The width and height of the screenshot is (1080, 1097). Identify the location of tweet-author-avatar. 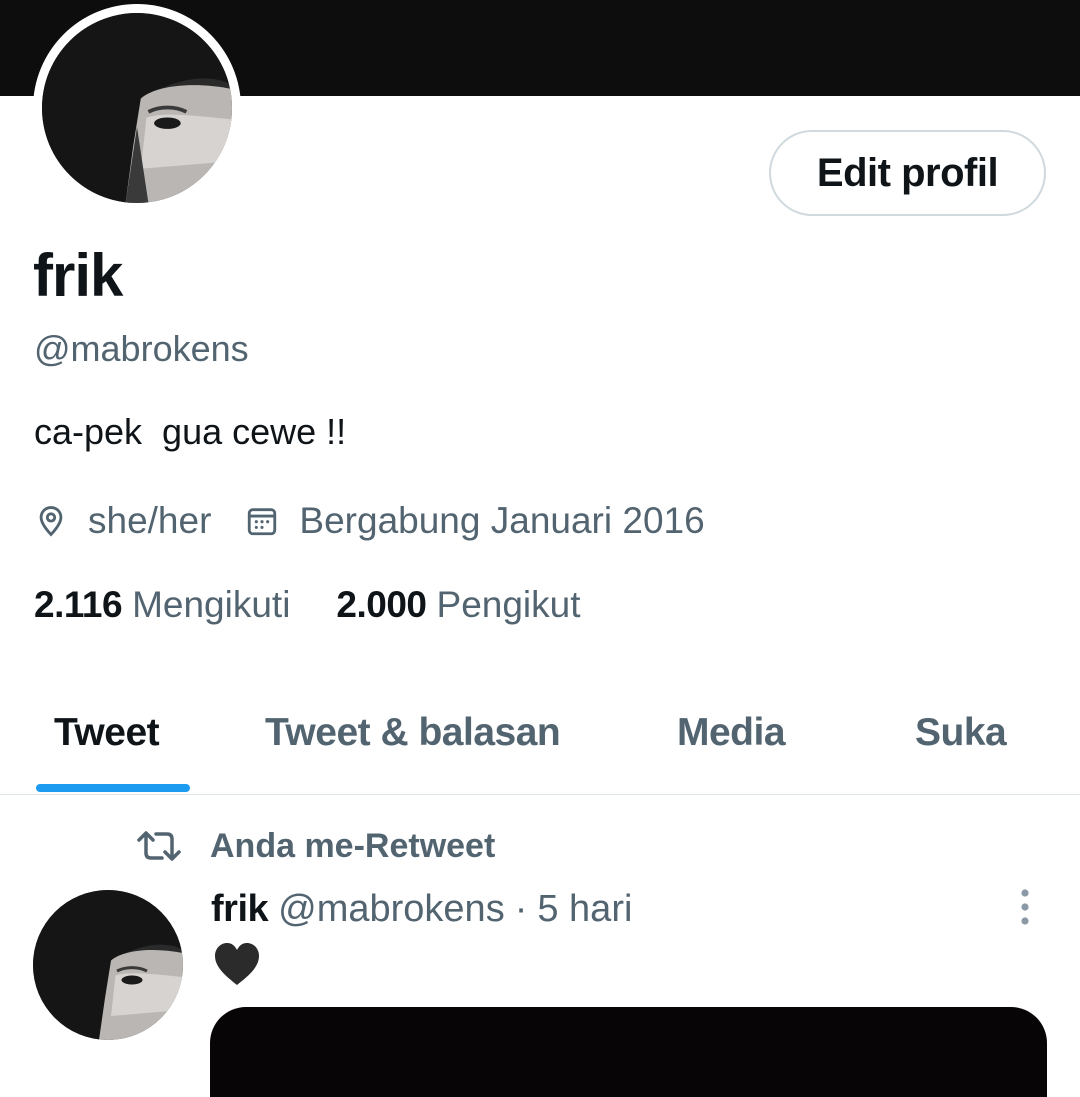
(108, 965).